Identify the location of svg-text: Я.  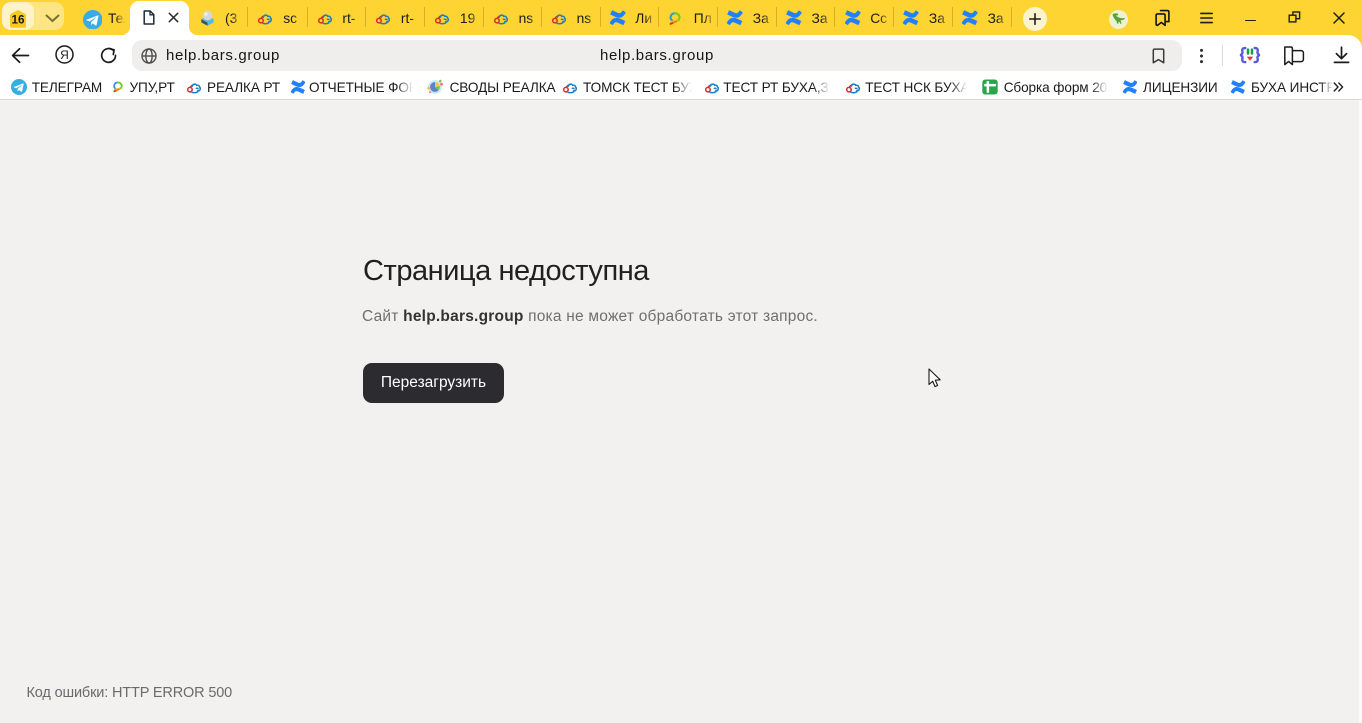
(64, 55).